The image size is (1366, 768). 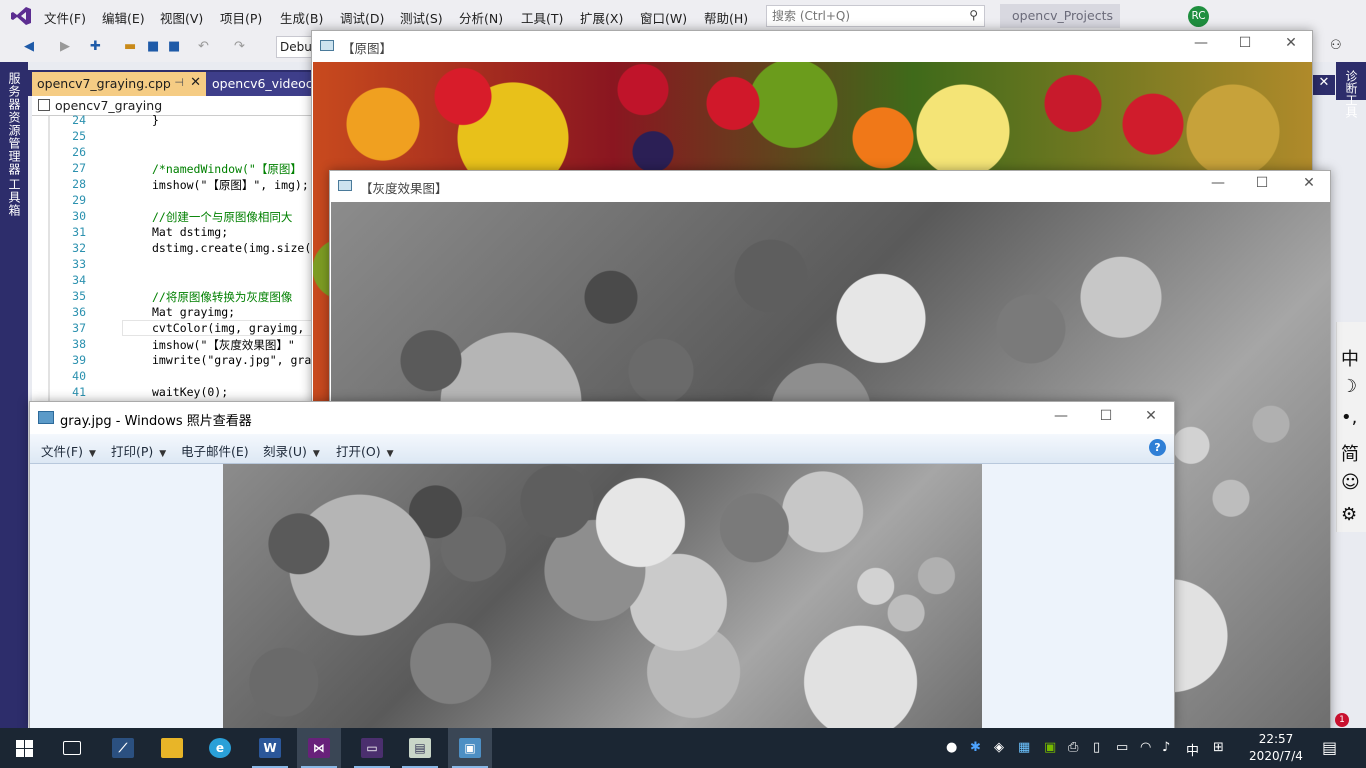 What do you see at coordinates (1024, 747) in the screenshot?
I see `network-app-icon: ▦` at bounding box center [1024, 747].